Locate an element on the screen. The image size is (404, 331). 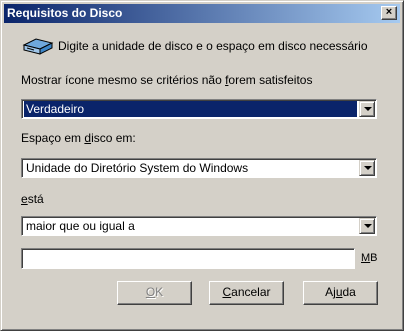
comparison-value: maior que ou igual a is located at coordinates (80, 226).